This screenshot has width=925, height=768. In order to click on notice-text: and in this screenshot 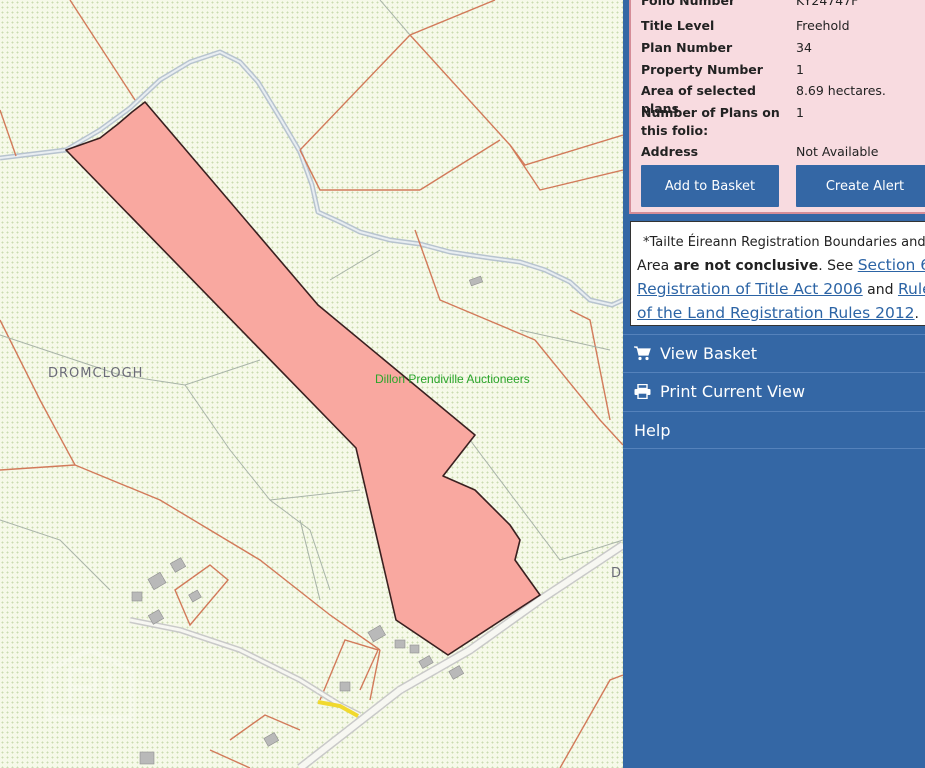, I will do `click(880, 290)`.